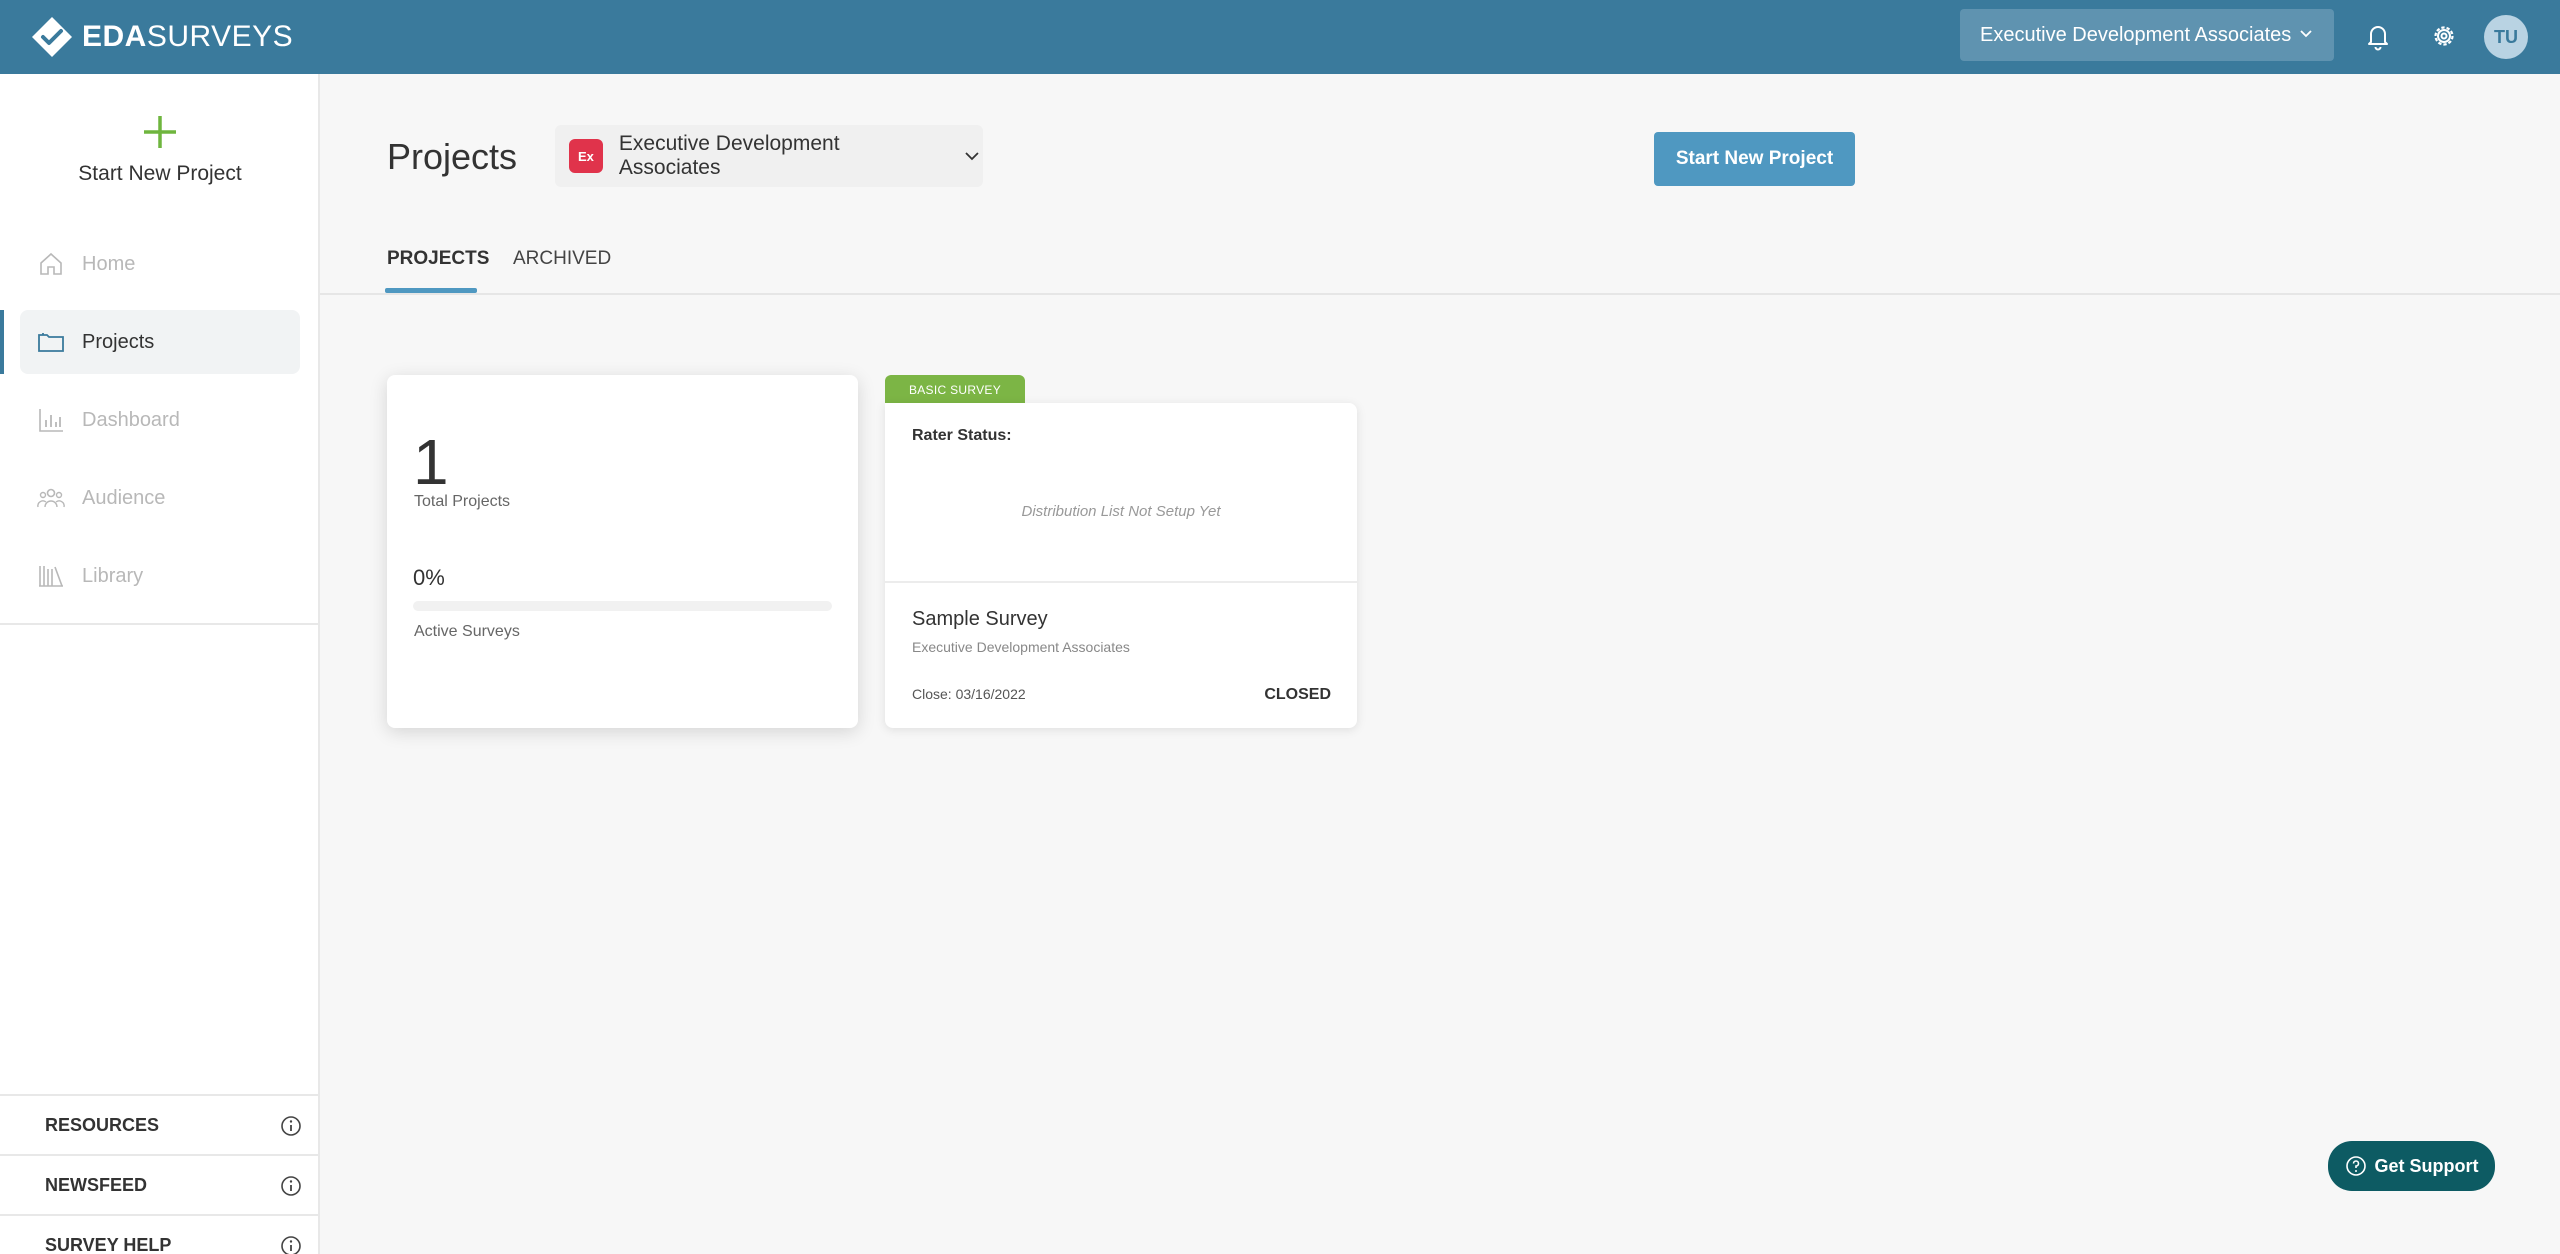  What do you see at coordinates (2, 342) in the screenshot?
I see `active-nav-indicator` at bounding box center [2, 342].